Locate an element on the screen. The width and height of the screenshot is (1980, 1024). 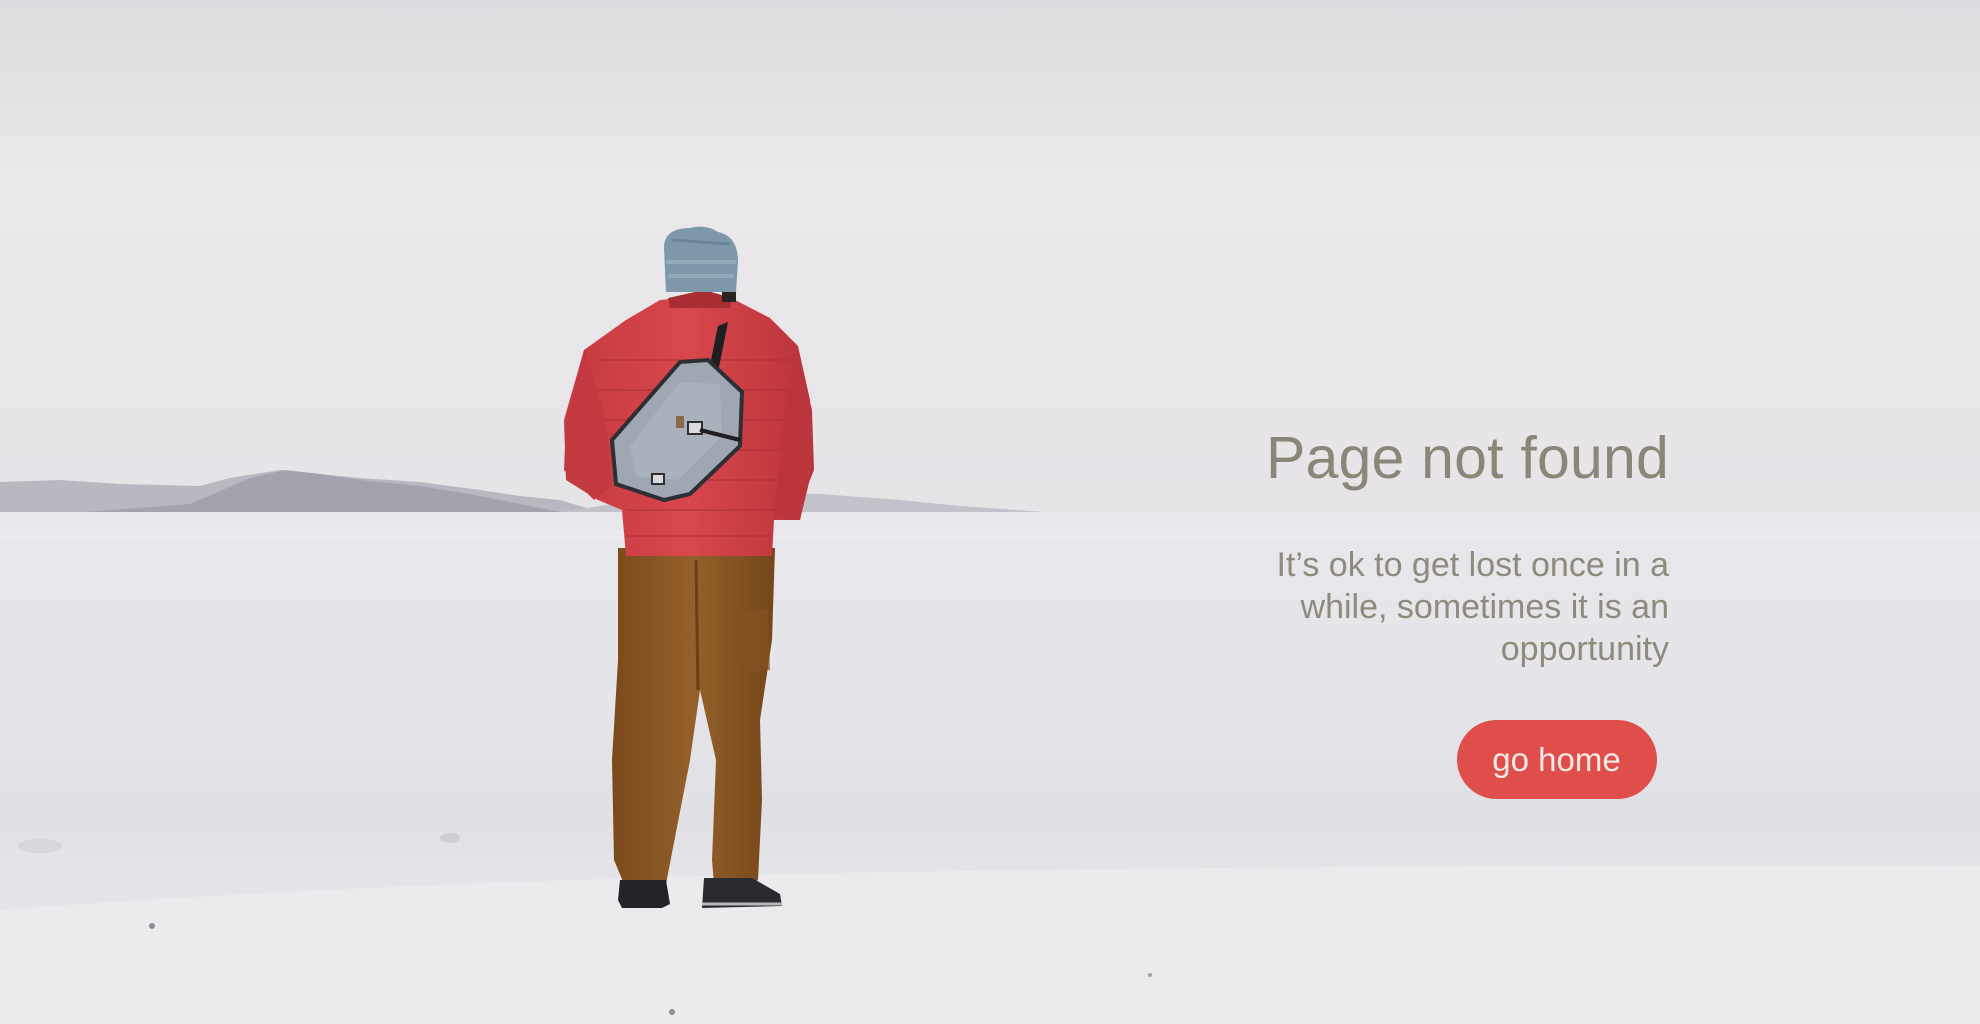
go-home-button: go home is located at coordinates (1556, 759).